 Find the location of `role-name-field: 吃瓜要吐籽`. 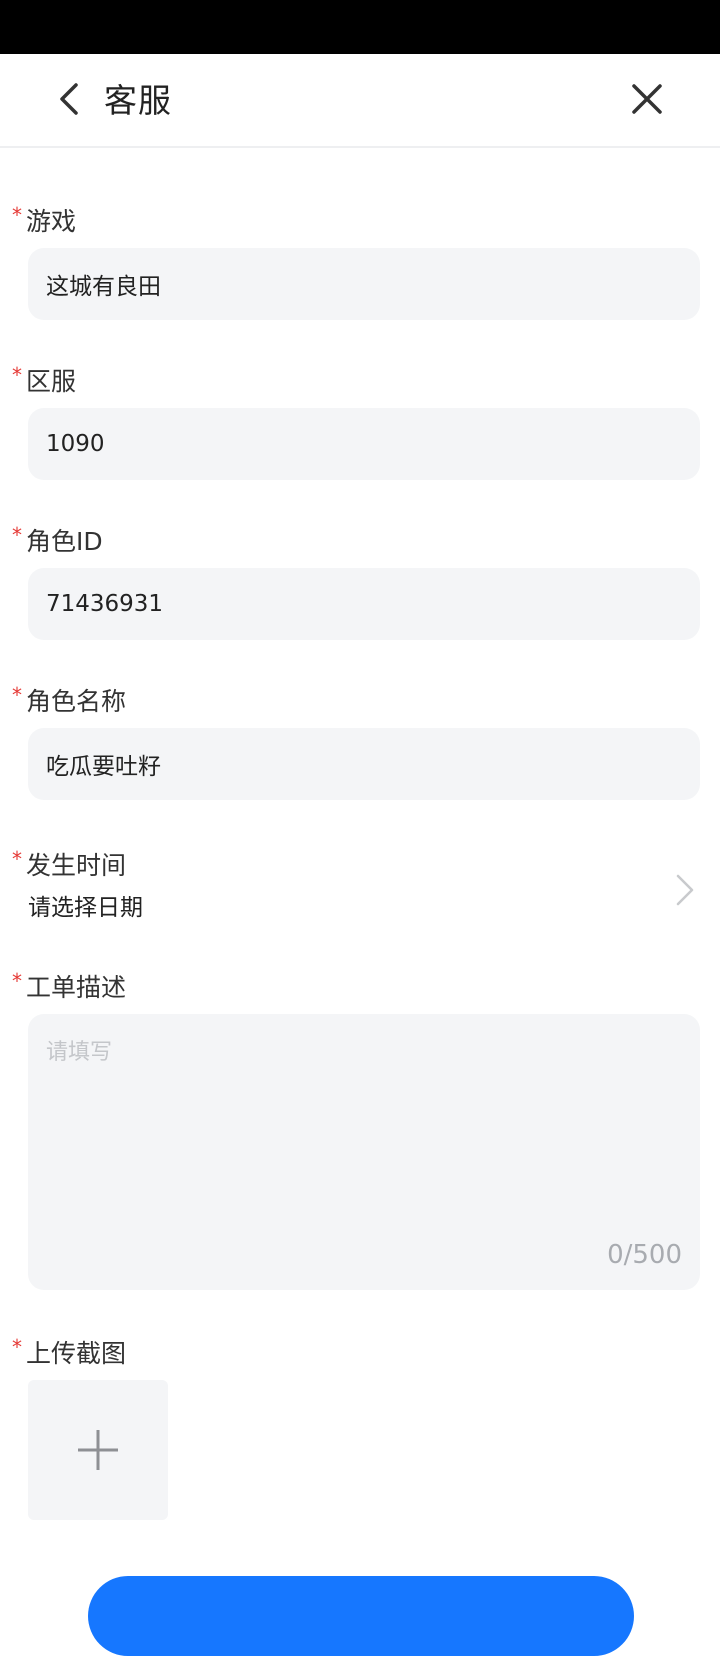

role-name-field: 吃瓜要吐籽 is located at coordinates (364, 764).